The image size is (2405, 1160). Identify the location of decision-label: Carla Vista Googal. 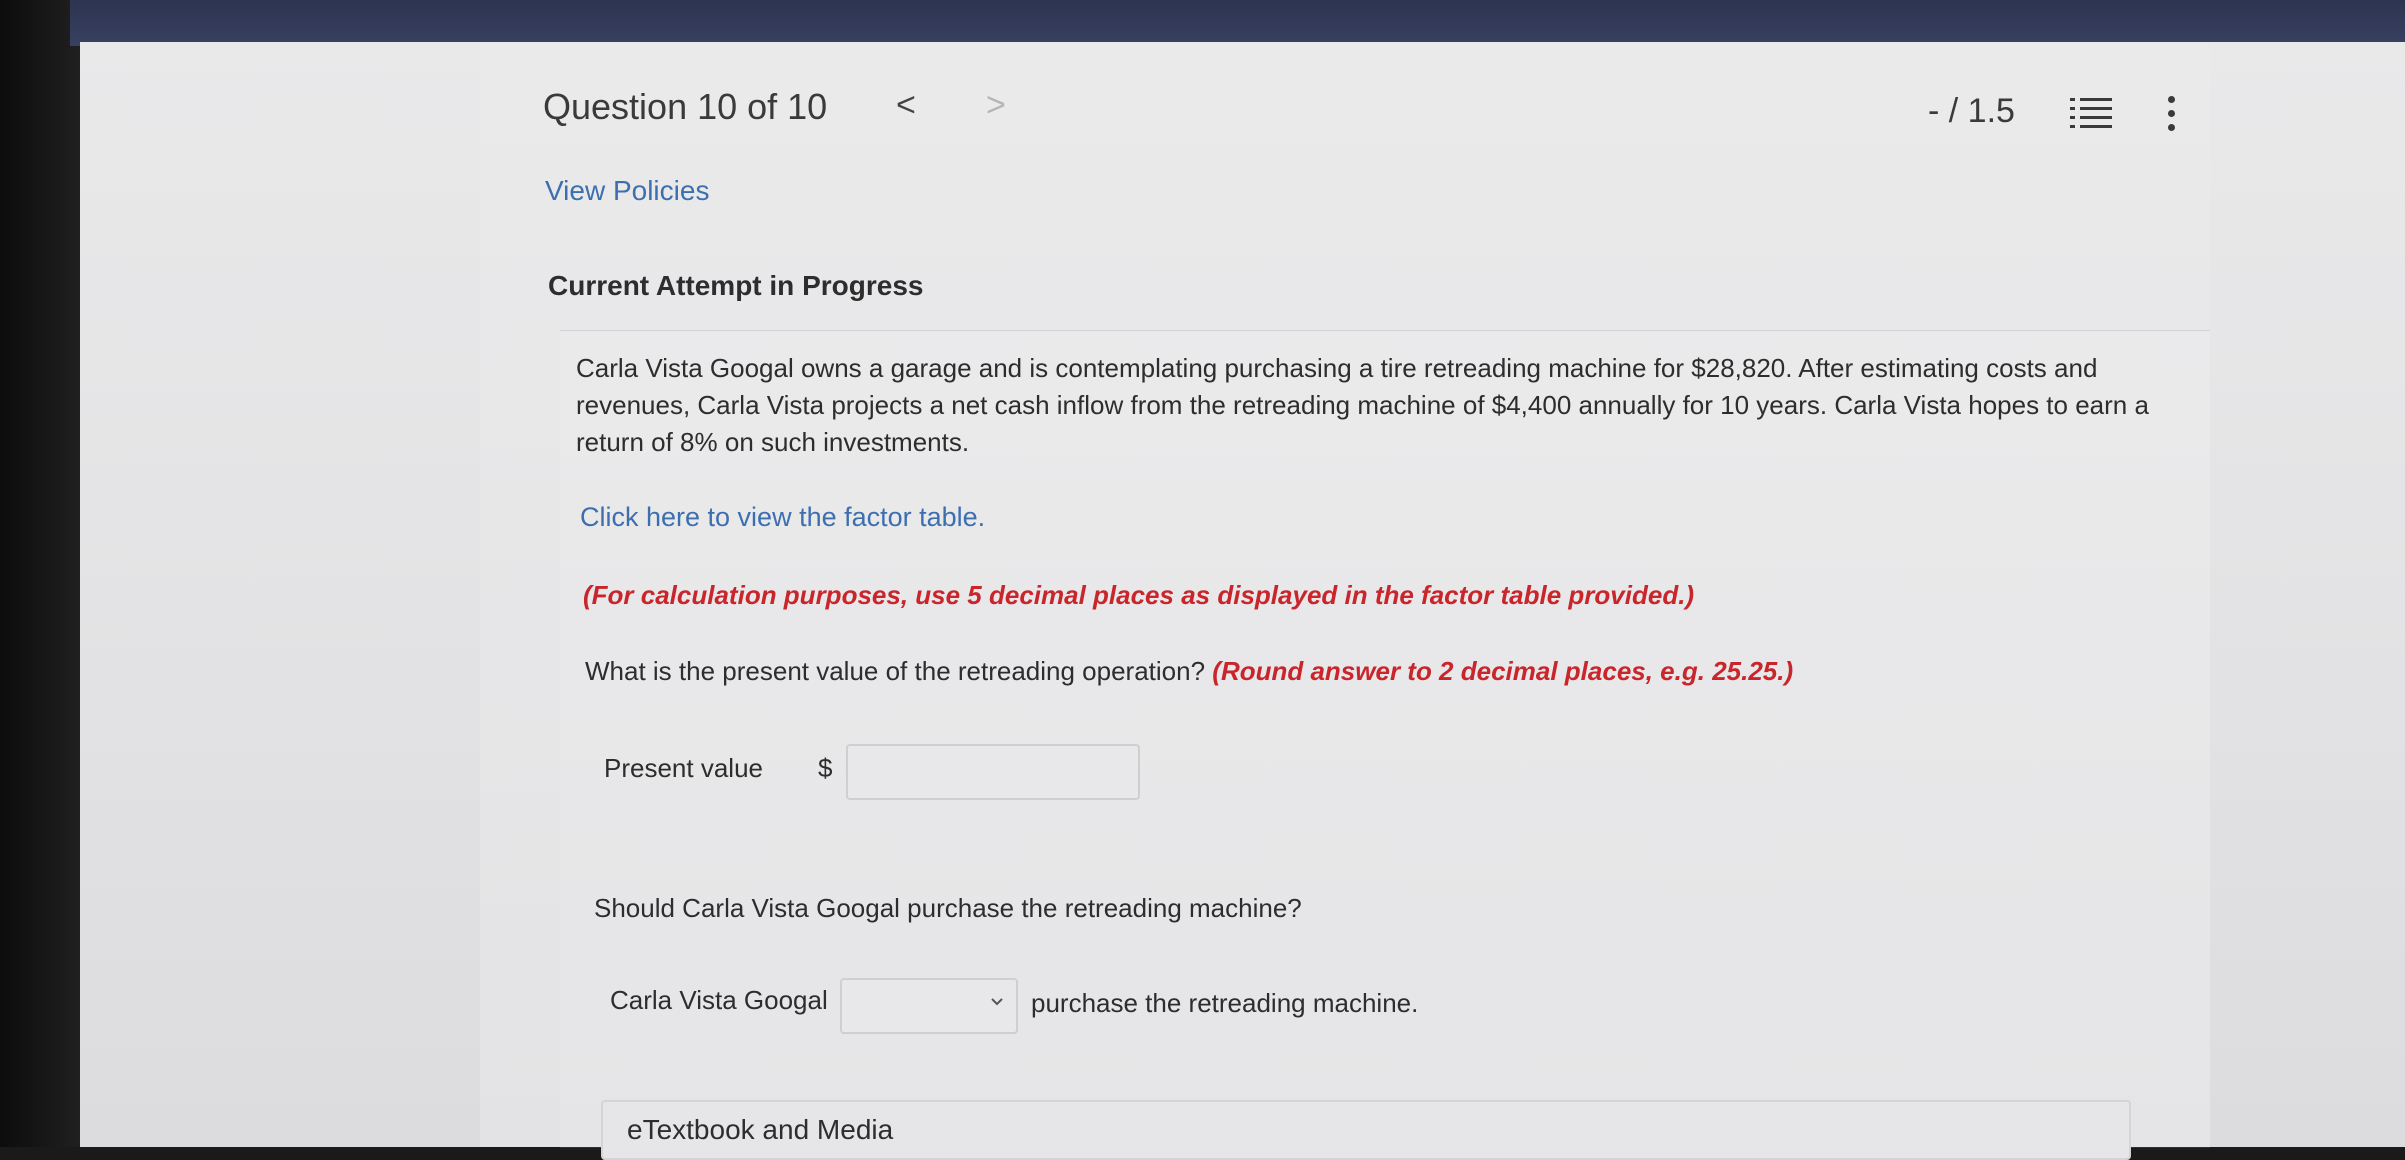
(719, 1000).